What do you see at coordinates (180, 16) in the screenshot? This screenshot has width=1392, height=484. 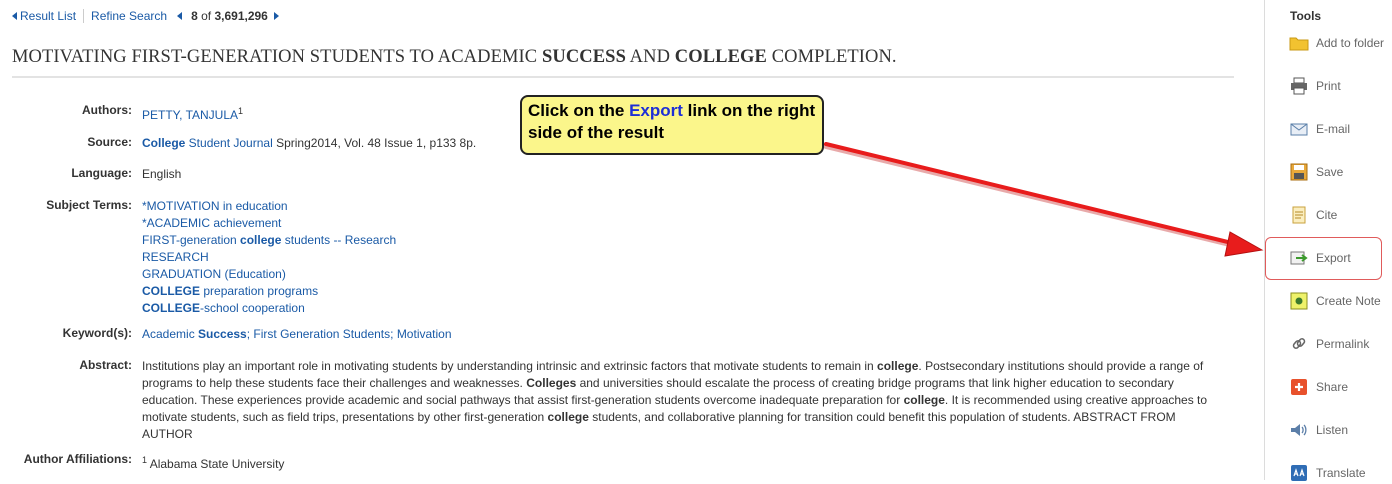 I see `previous-result-icon` at bounding box center [180, 16].